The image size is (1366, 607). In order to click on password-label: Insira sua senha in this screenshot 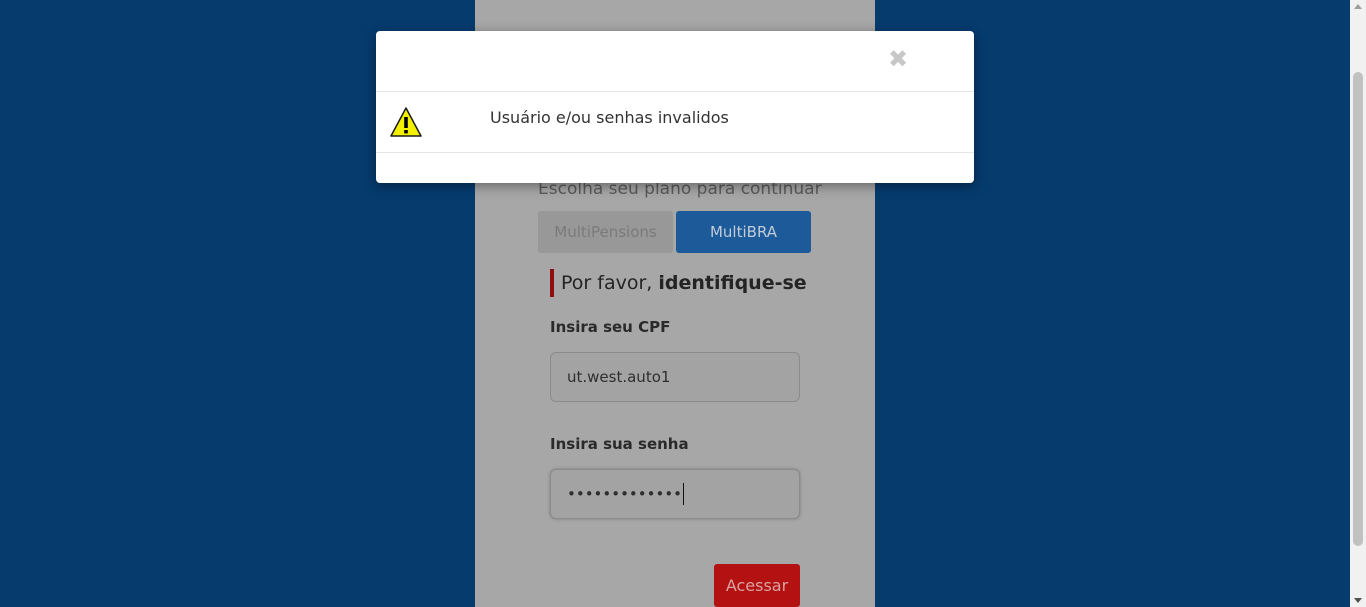, I will do `click(619, 444)`.